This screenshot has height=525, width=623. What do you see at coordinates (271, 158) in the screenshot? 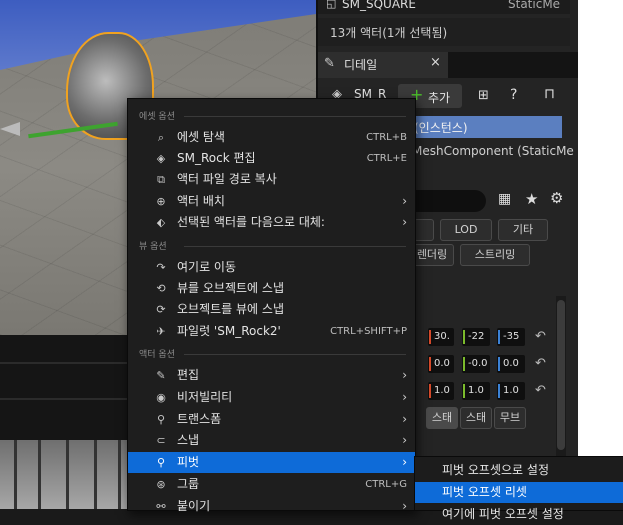
I see `menu-item-mesh: ◈ SM_Rock 편집 CTRL+E` at bounding box center [271, 158].